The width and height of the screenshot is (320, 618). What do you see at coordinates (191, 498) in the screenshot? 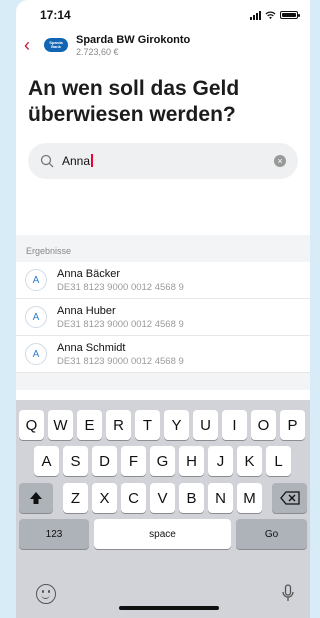
I see `key-b: B` at bounding box center [191, 498].